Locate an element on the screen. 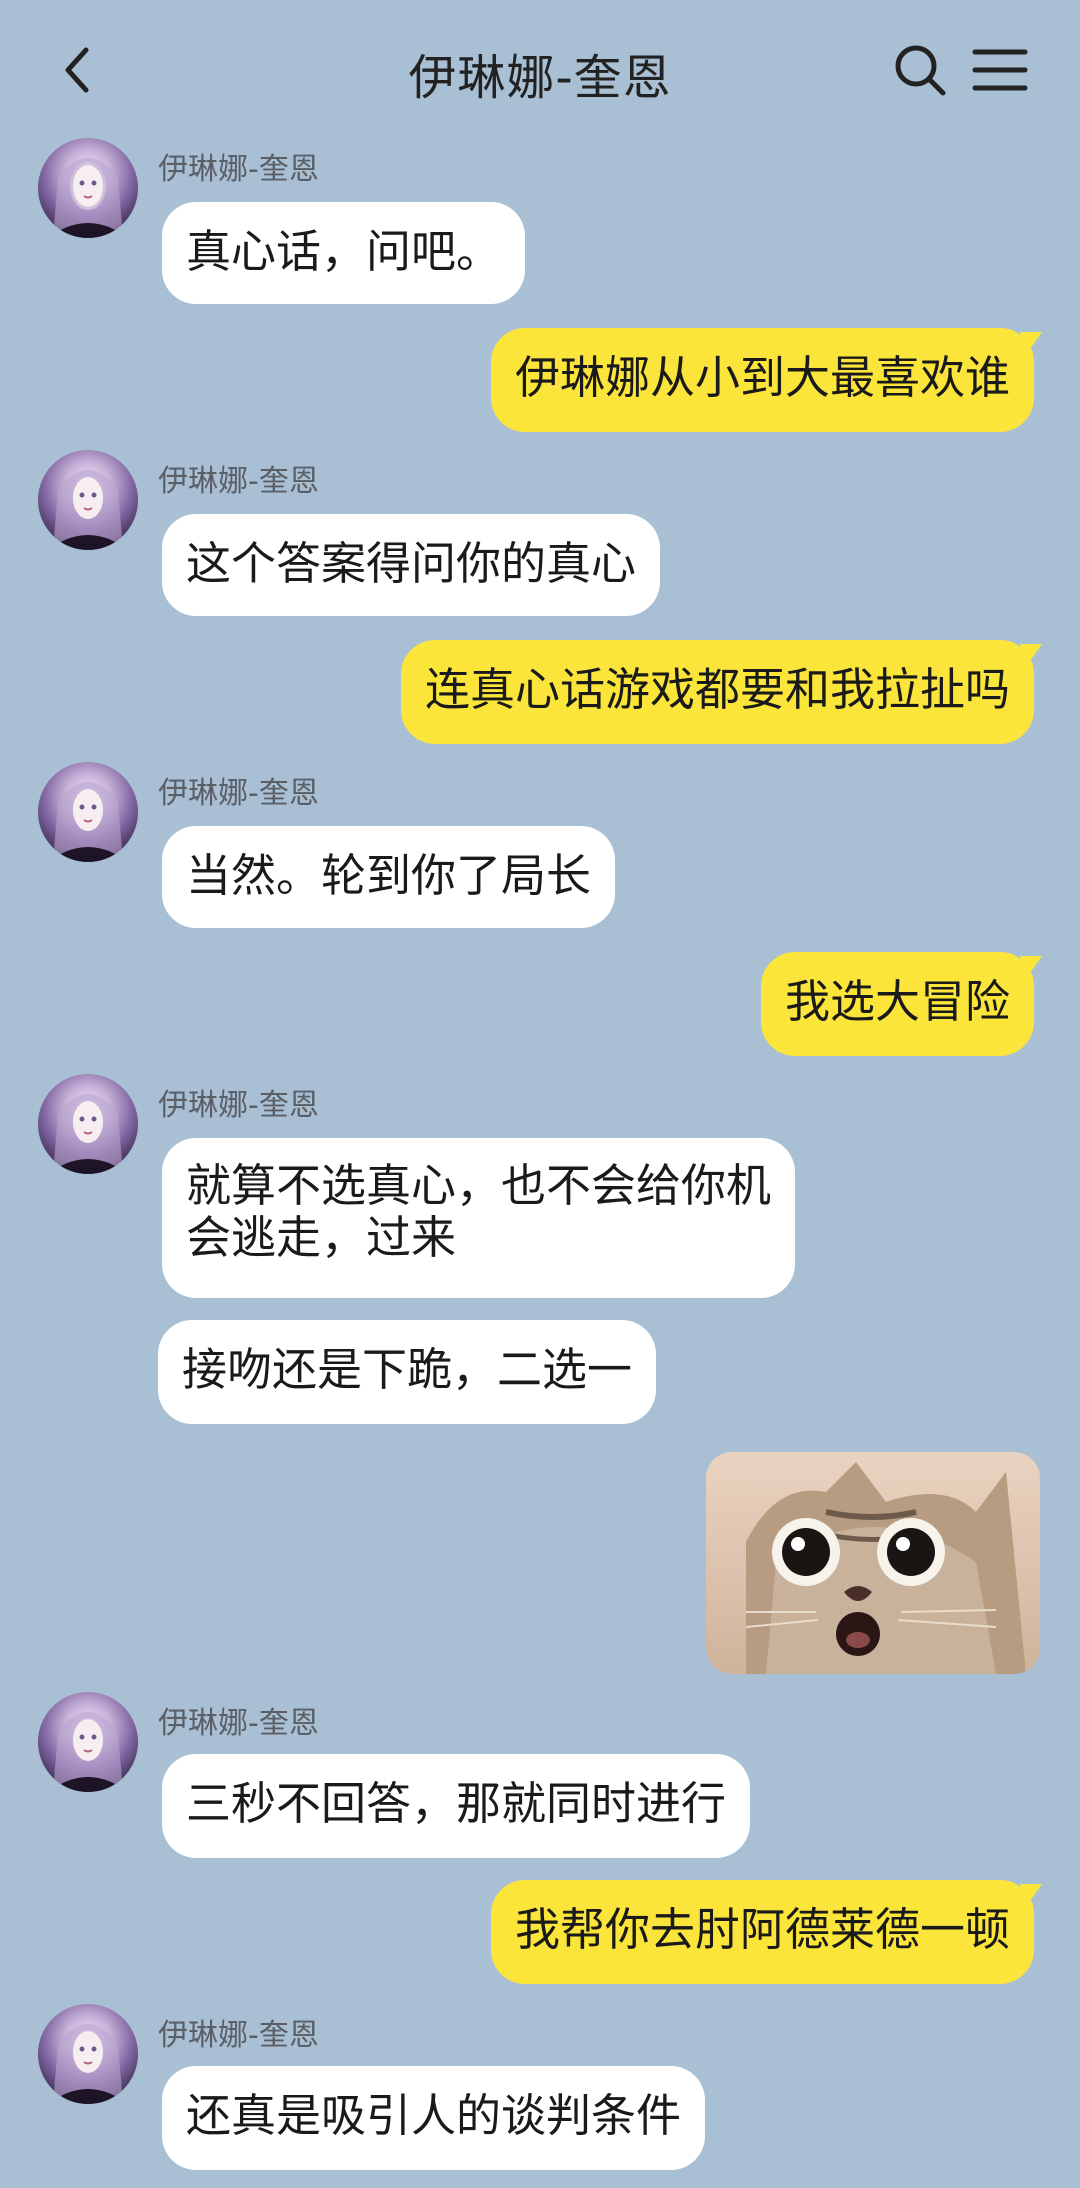  incoming-message: 就算不选真心，也不会给你机 会逃走，过来 is located at coordinates (479, 1218).